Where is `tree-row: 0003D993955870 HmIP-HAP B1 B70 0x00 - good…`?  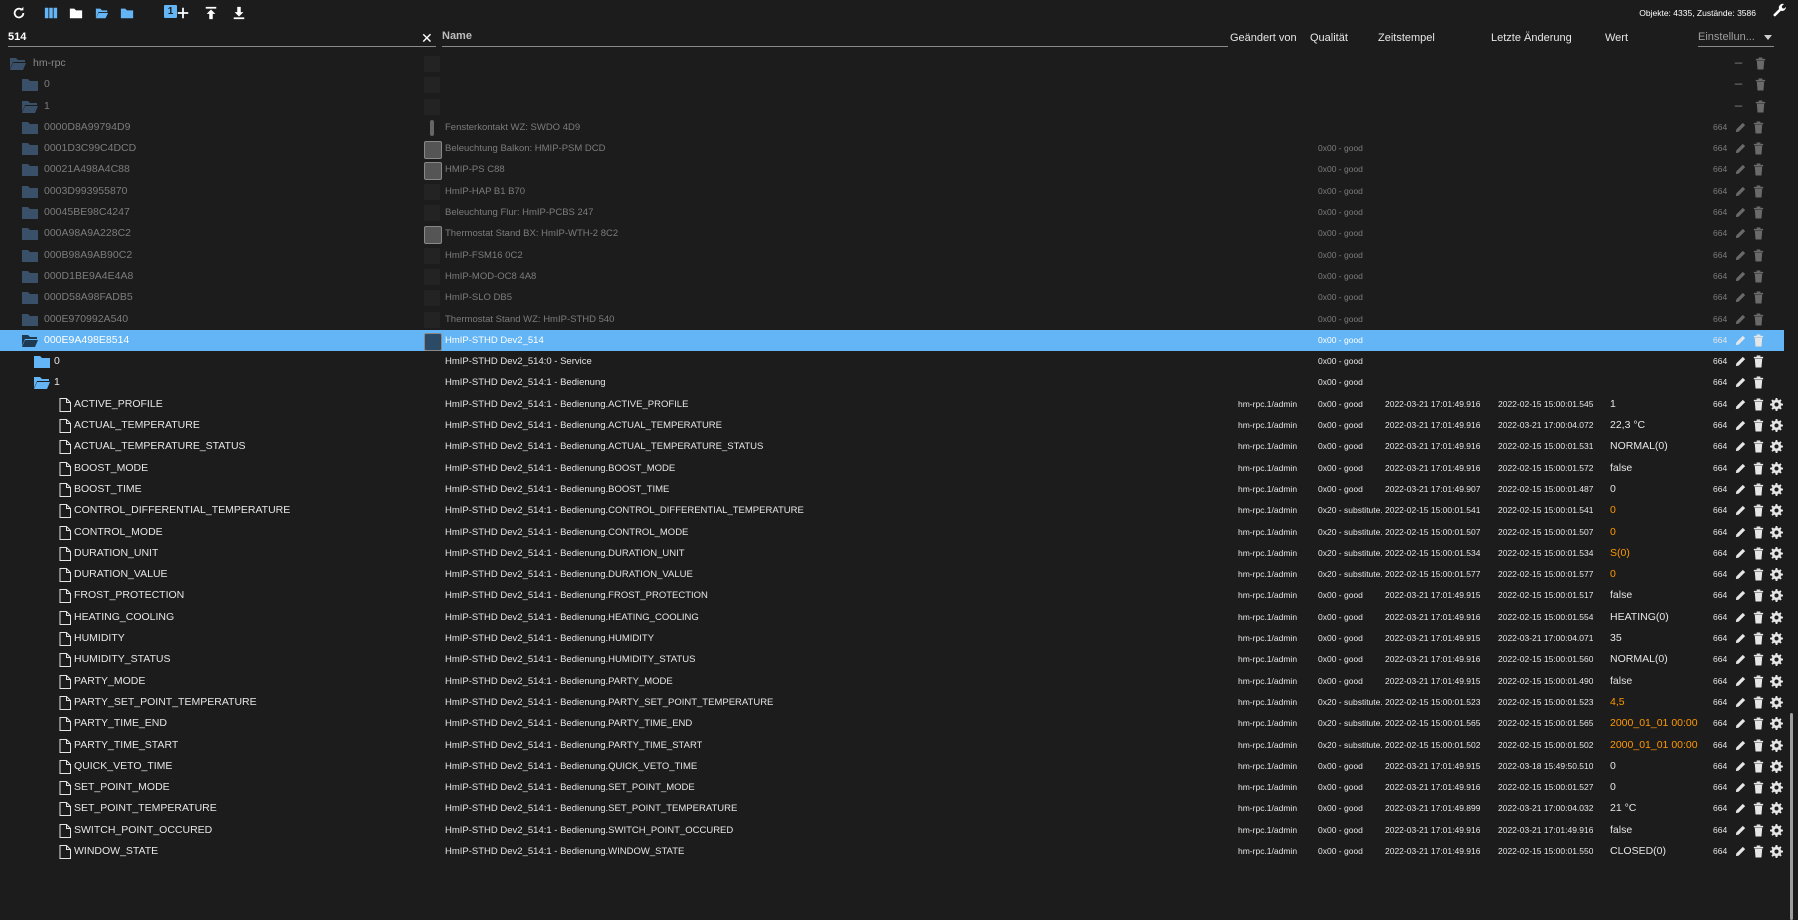 tree-row: 0003D993955870 HmIP-HAP B1 B70 0x00 - good… is located at coordinates (892, 191).